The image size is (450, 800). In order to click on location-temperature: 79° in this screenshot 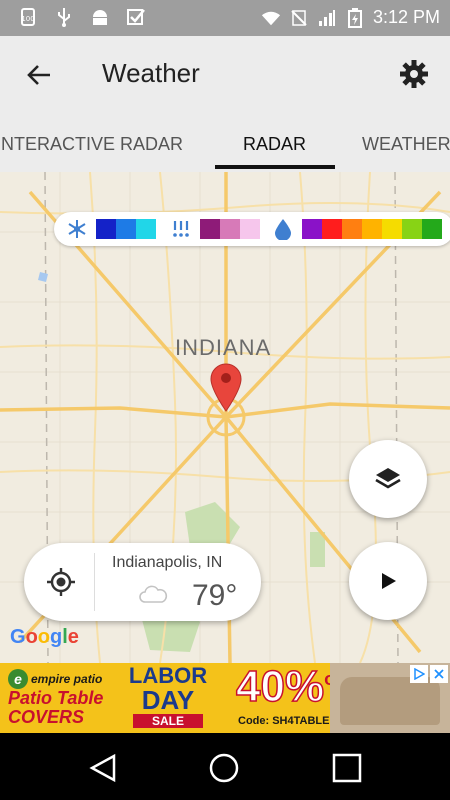, I will do `click(215, 595)`.